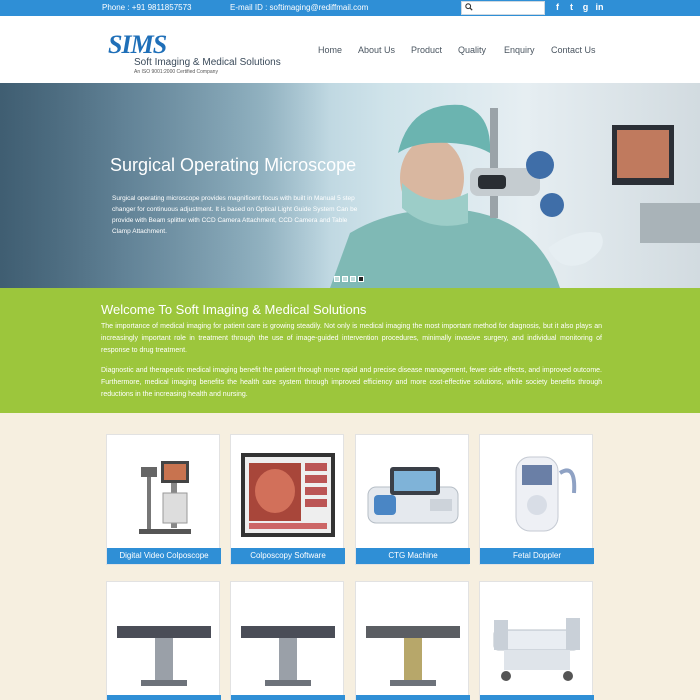 This screenshot has height=700, width=700. I want to click on slider-pagination, so click(350, 278).